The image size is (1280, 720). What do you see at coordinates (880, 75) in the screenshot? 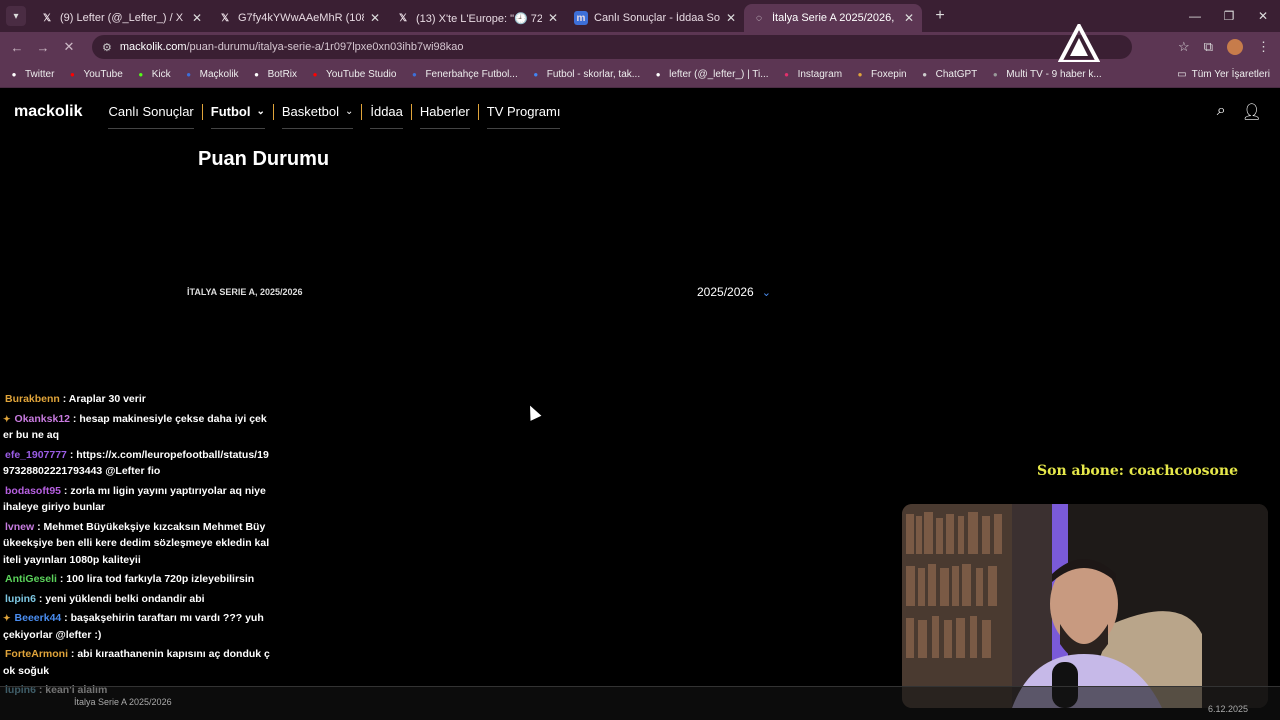
I see `bookmark-item: ● Foxepin` at bounding box center [880, 75].